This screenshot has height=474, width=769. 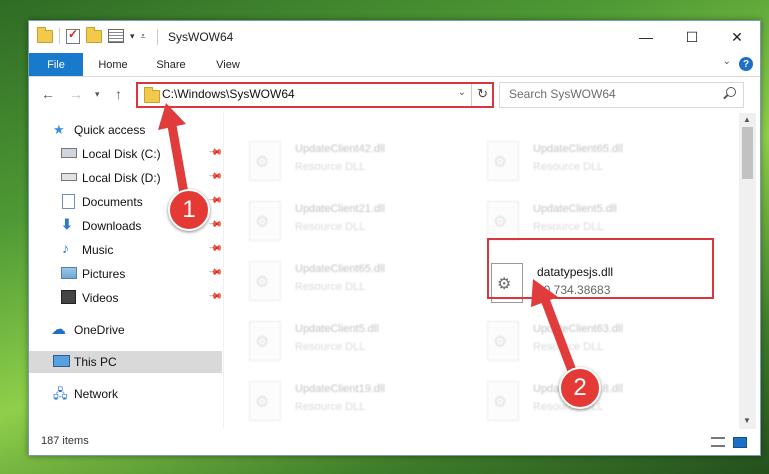 I want to click on arrow-1-head, so click(x=172, y=116).